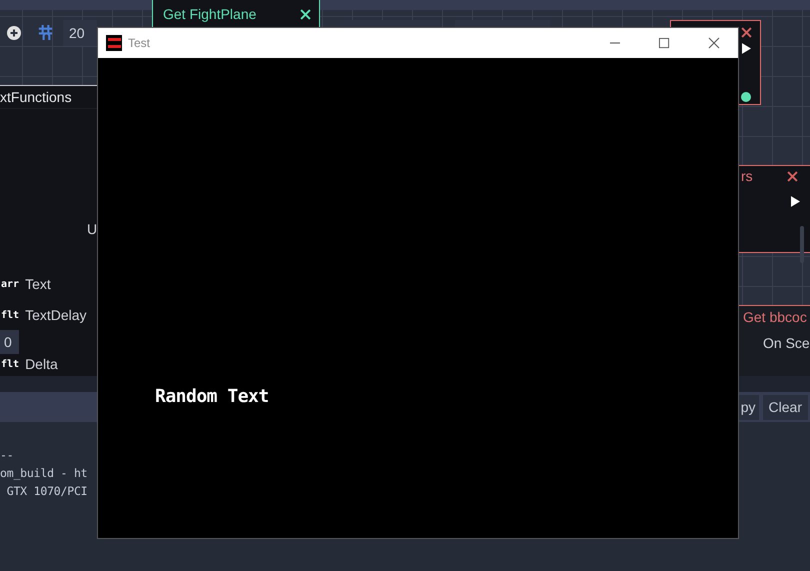 Image resolution: width=810 pixels, height=571 pixels. Describe the element at coordinates (212, 396) in the screenshot. I see `game-text: Random Text` at that location.